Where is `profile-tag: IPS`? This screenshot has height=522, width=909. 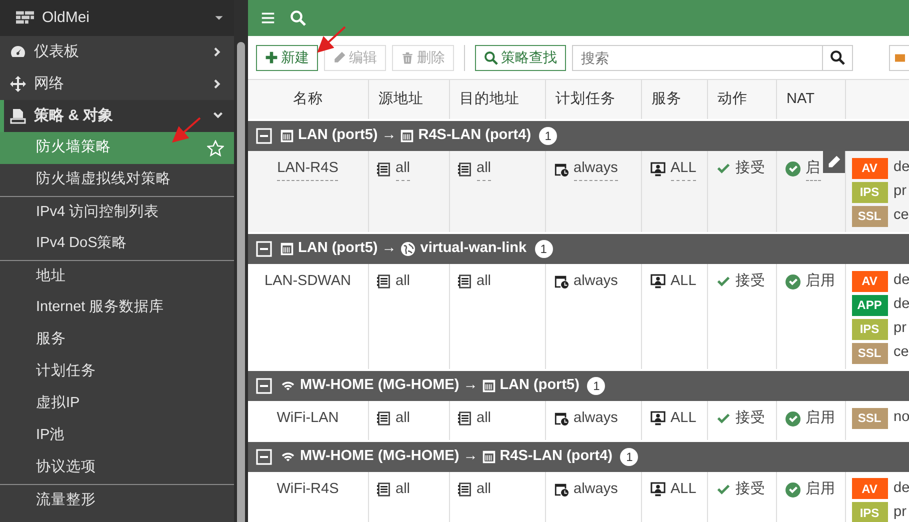
profile-tag: IPS is located at coordinates (870, 329).